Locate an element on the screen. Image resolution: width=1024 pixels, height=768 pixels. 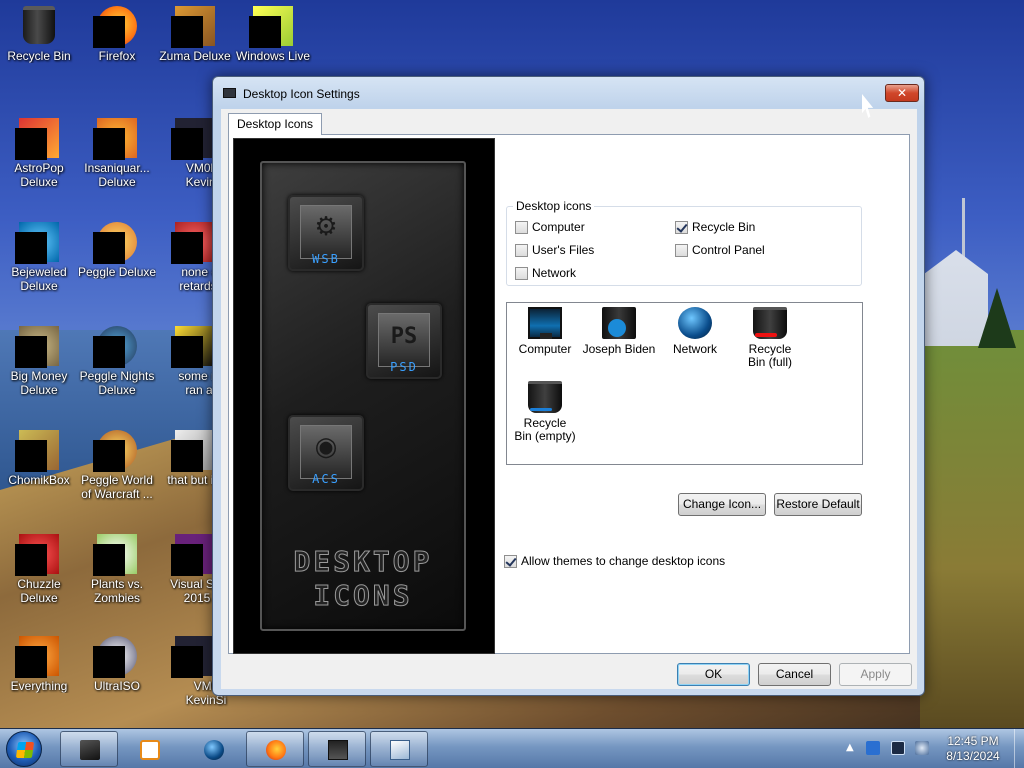
apply-button: Apply is located at coordinates (875, 674).